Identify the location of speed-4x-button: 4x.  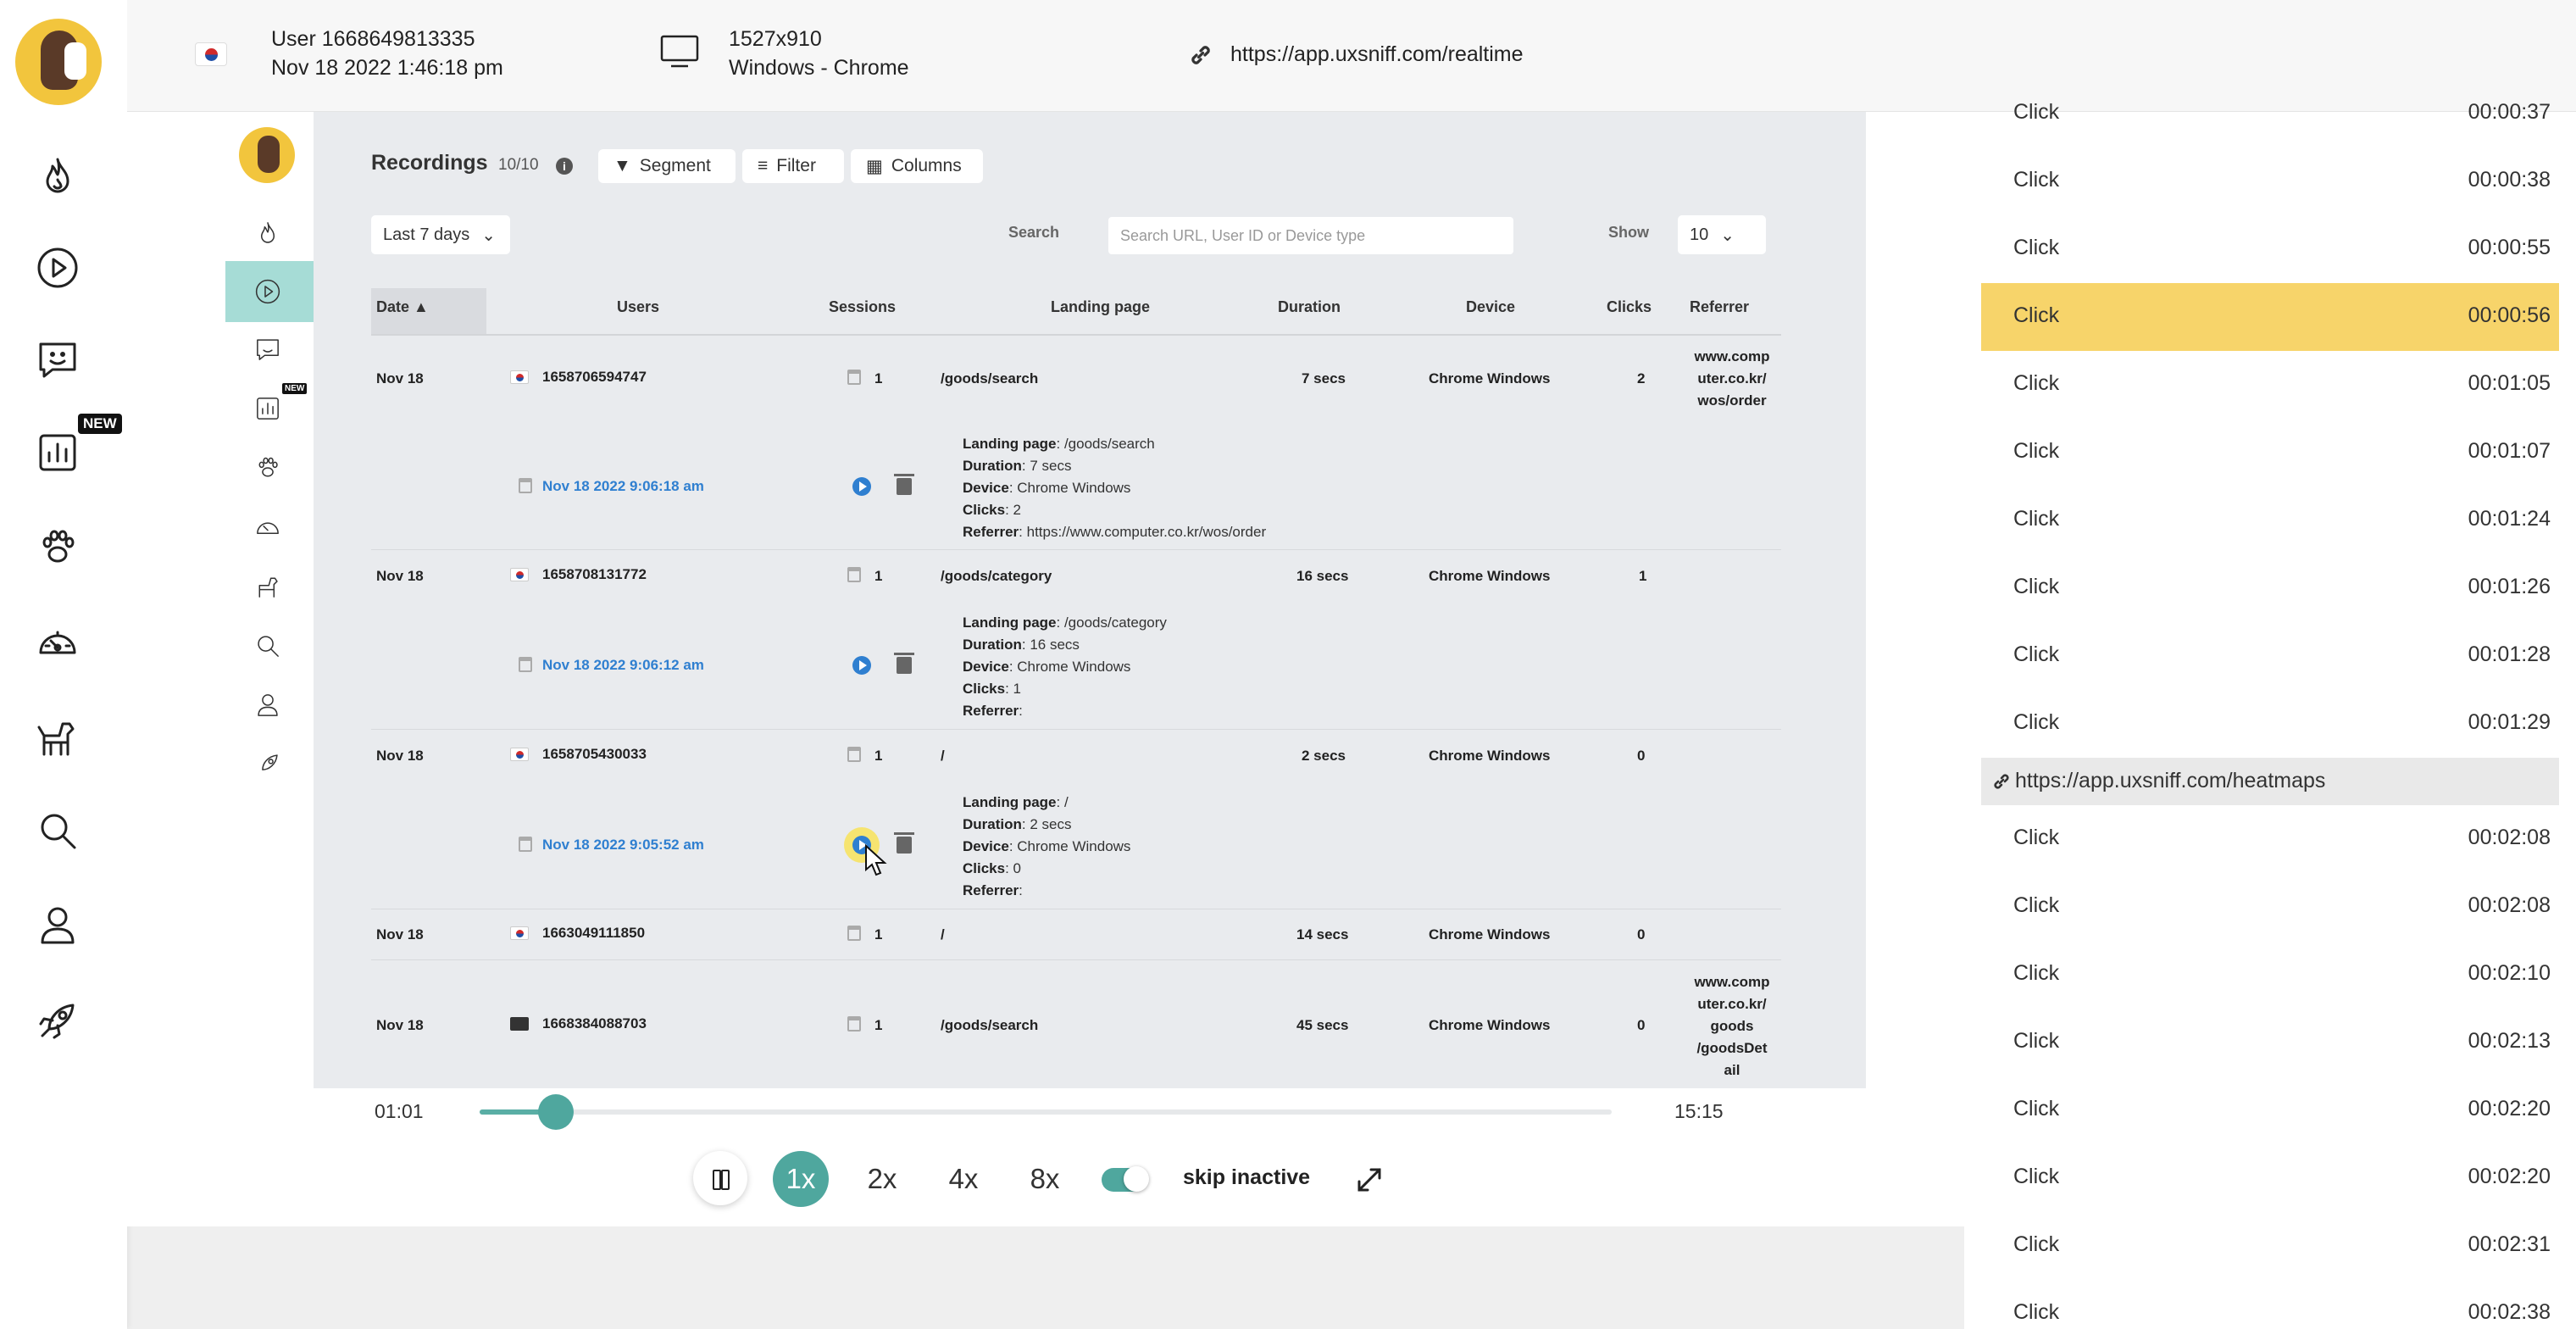
(963, 1179).